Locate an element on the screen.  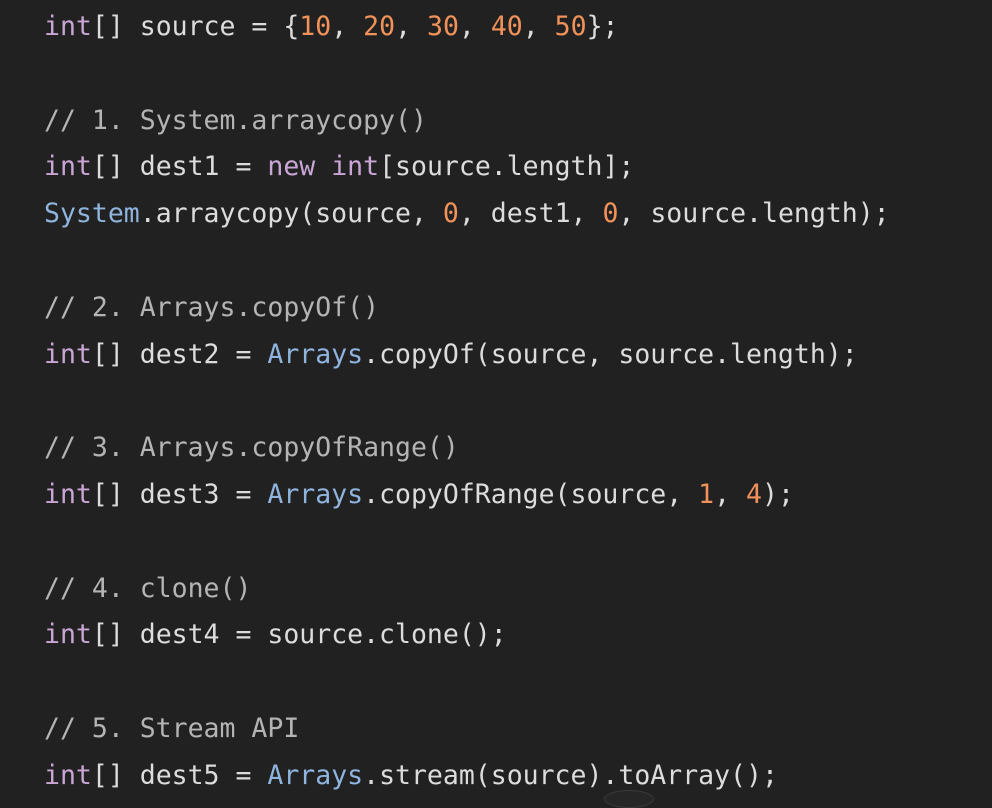
code-line: // 1. System.arraycopy() is located at coordinates (518, 121).